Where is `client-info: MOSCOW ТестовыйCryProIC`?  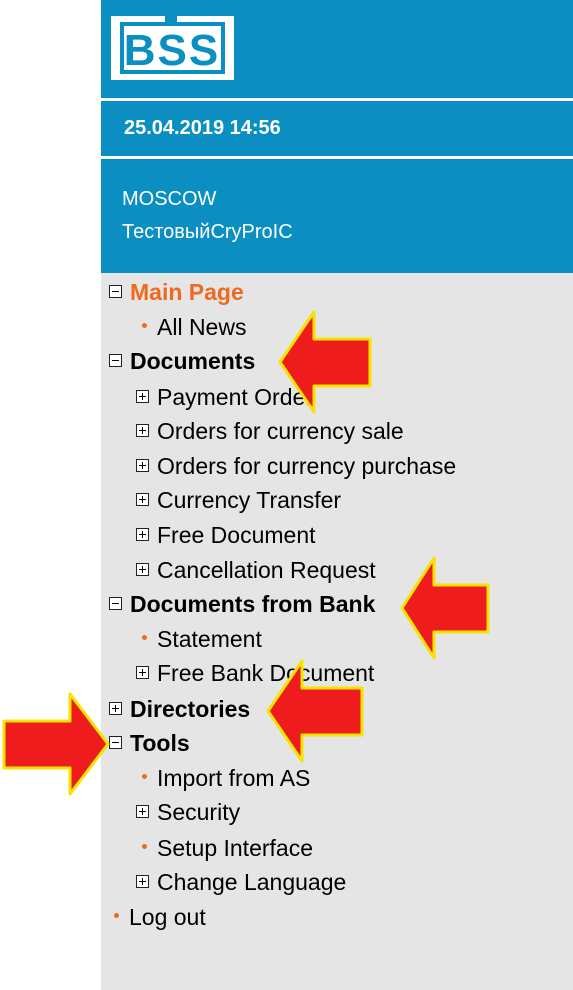 client-info: MOSCOW ТестовыйCryProIC is located at coordinates (337, 216).